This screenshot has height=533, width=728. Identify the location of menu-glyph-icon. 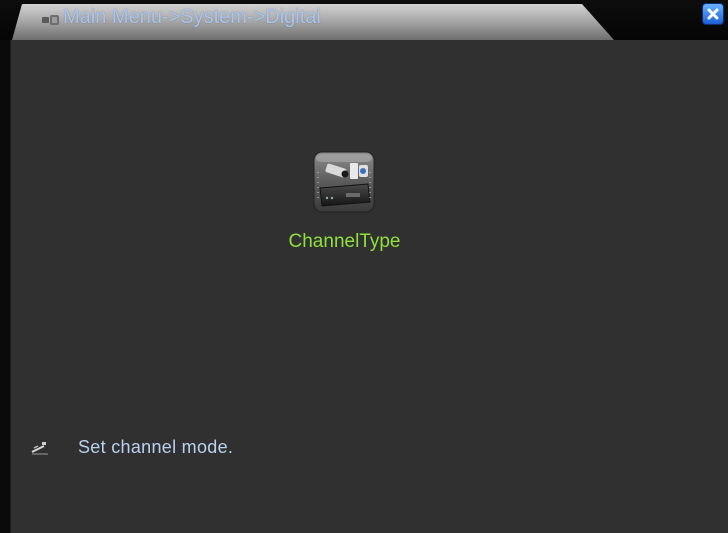
(51, 20).